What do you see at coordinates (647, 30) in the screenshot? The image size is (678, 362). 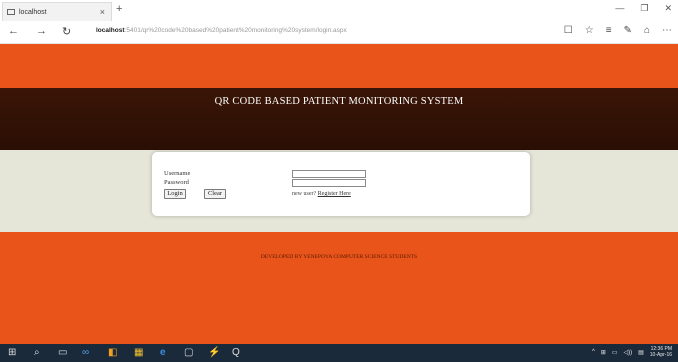 I see `share-icon: ⌂` at bounding box center [647, 30].